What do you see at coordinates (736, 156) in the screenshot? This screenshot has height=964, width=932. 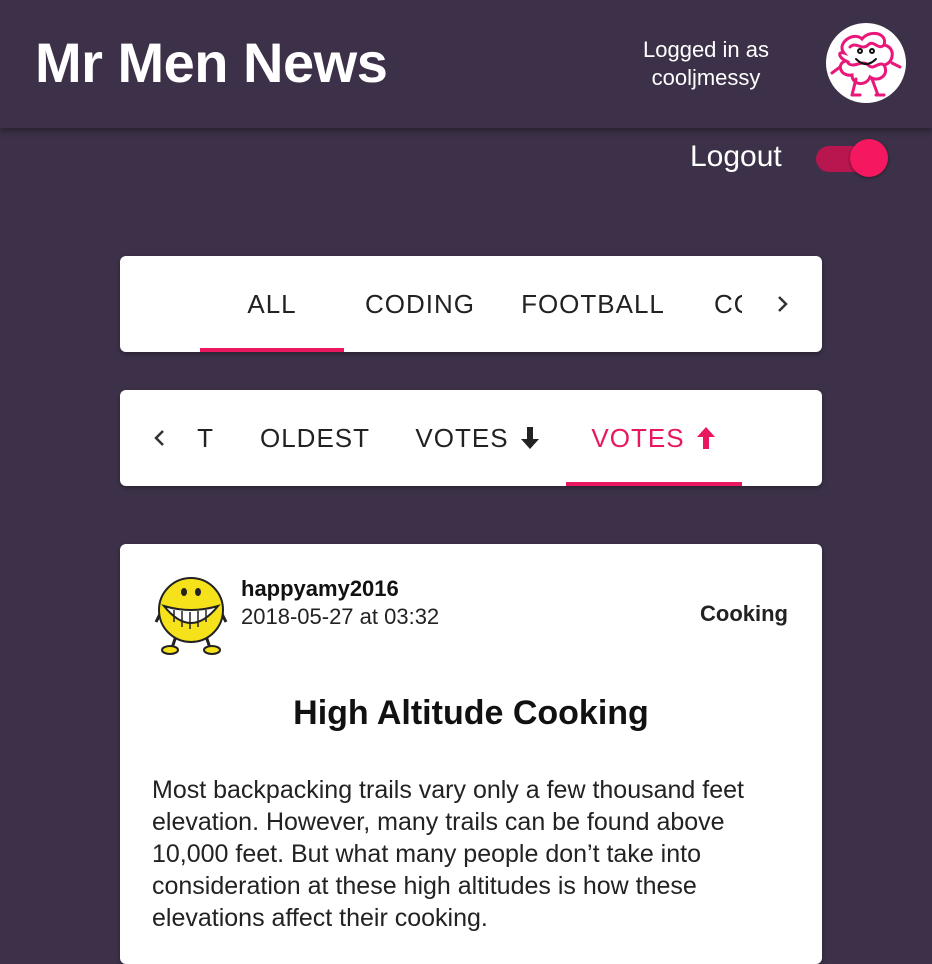 I see `logout-label: Logout` at bounding box center [736, 156].